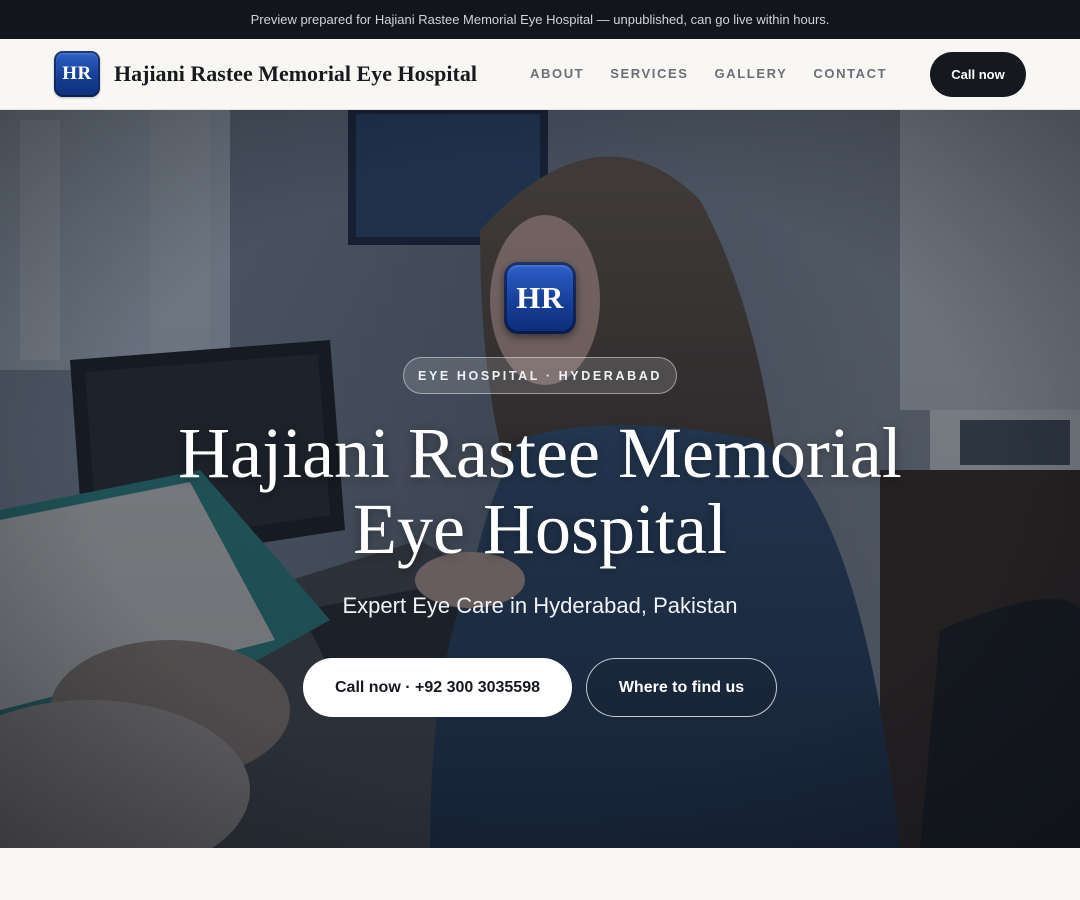 The image size is (1080, 900). I want to click on nav-contact: CONTACT, so click(850, 73).